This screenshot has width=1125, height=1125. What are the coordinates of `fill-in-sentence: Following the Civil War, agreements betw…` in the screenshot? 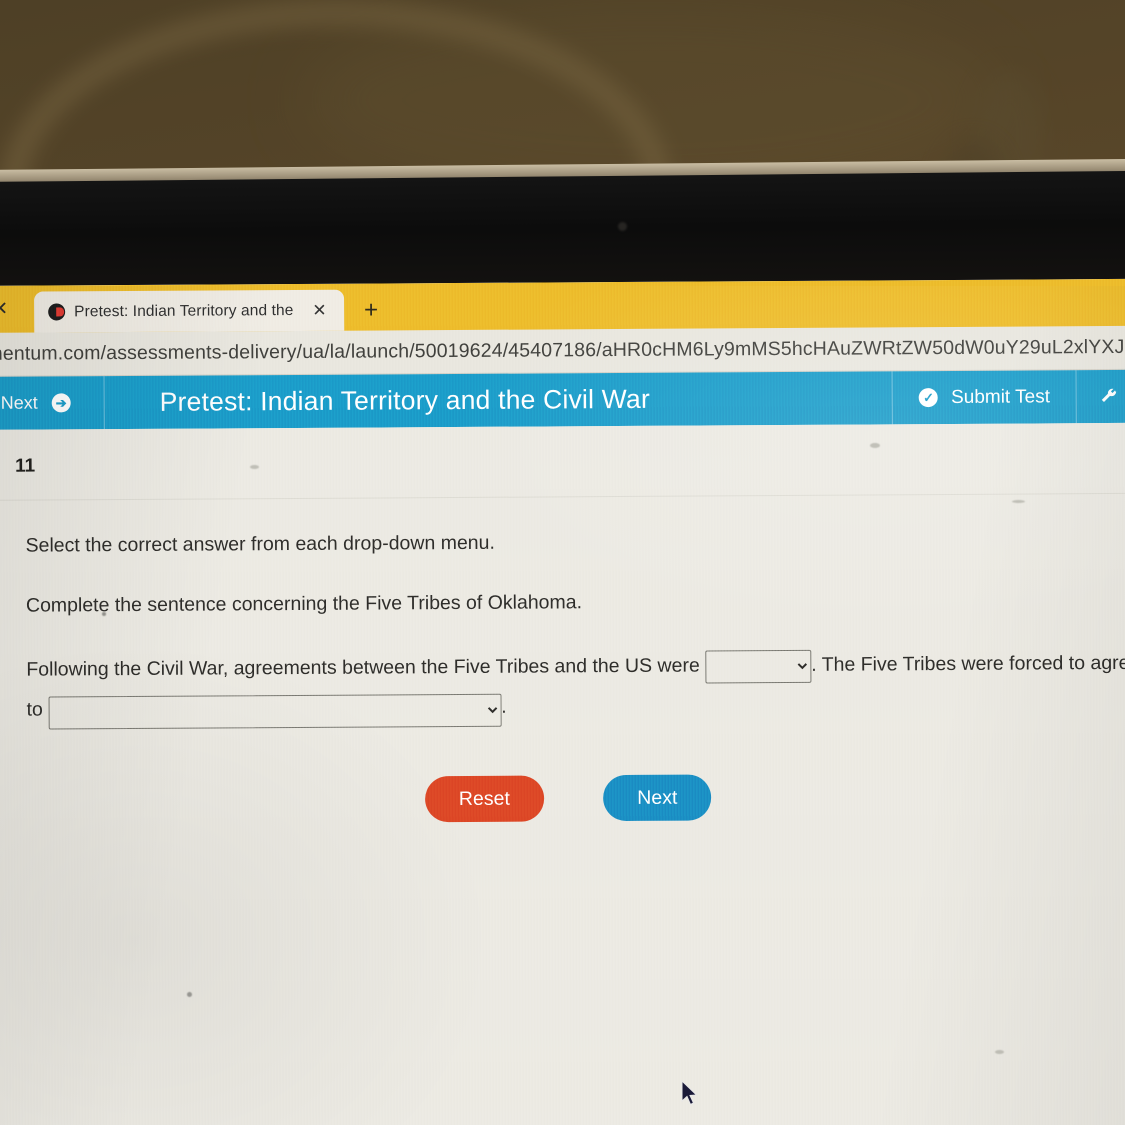 It's located at (575, 687).